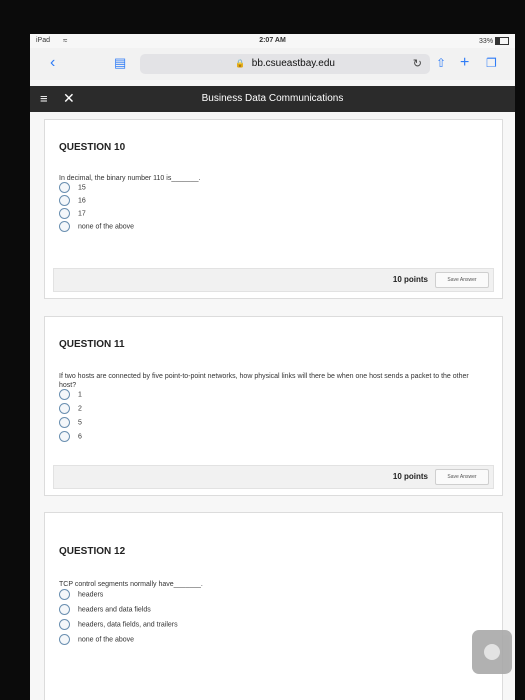 This screenshot has width=525, height=700. I want to click on answer-option: 17, so click(72, 214).